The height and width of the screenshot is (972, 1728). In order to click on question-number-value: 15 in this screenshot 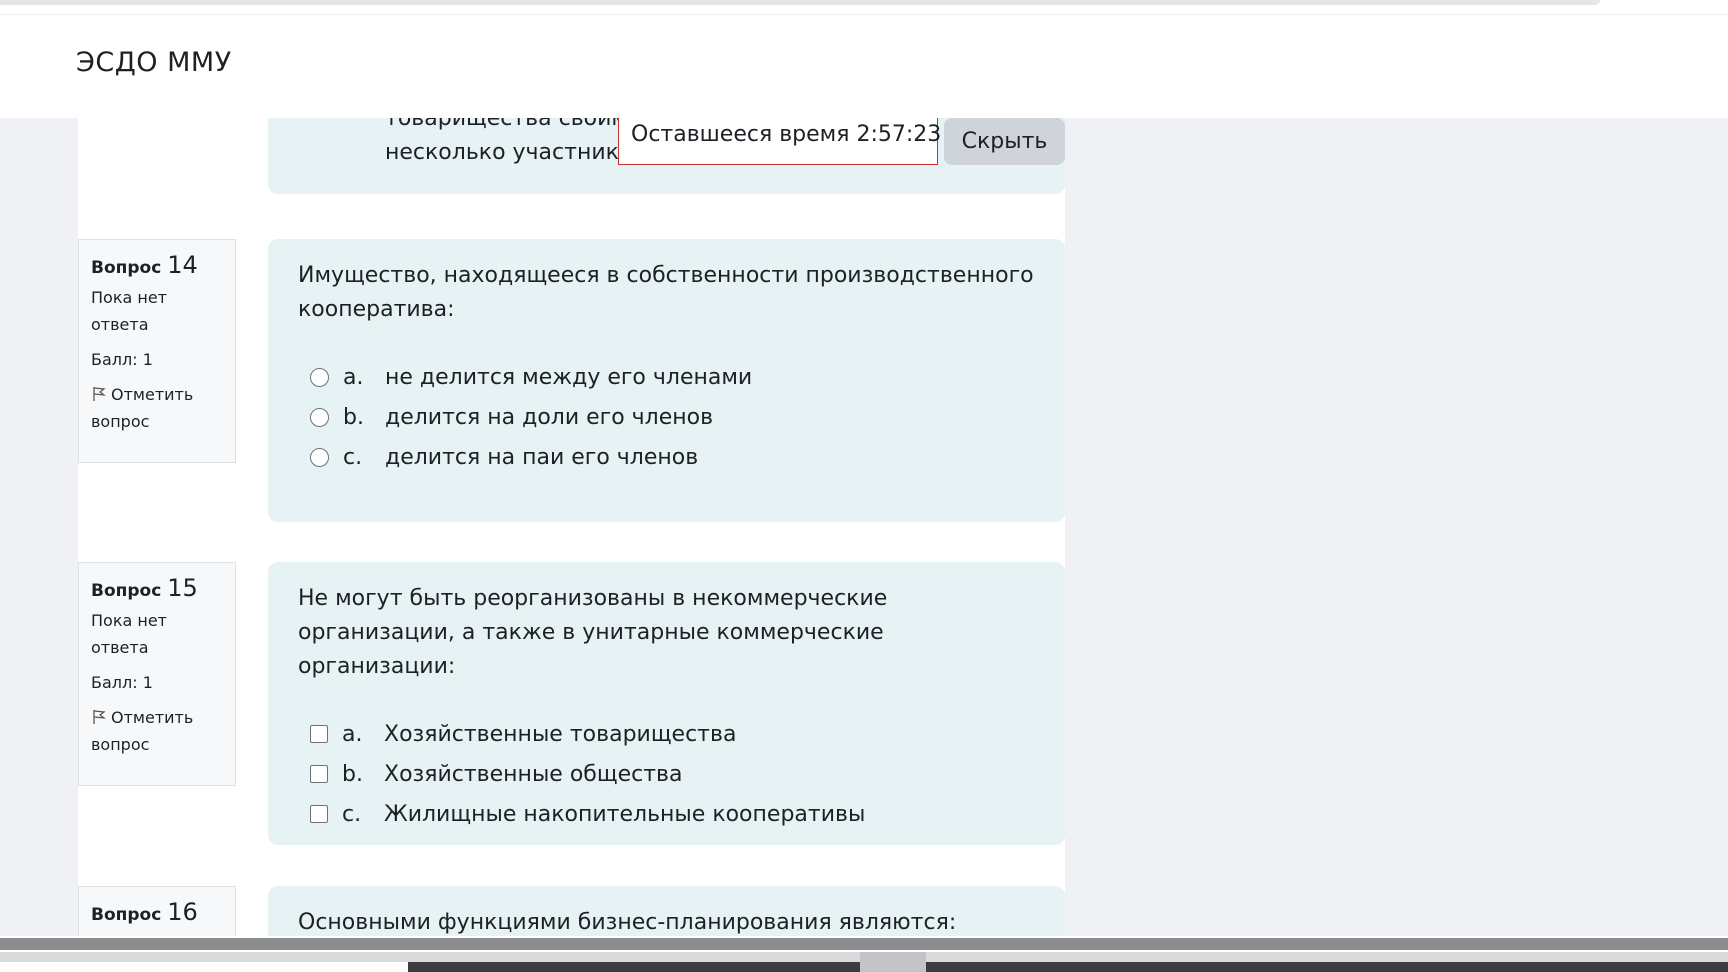, I will do `click(182, 588)`.